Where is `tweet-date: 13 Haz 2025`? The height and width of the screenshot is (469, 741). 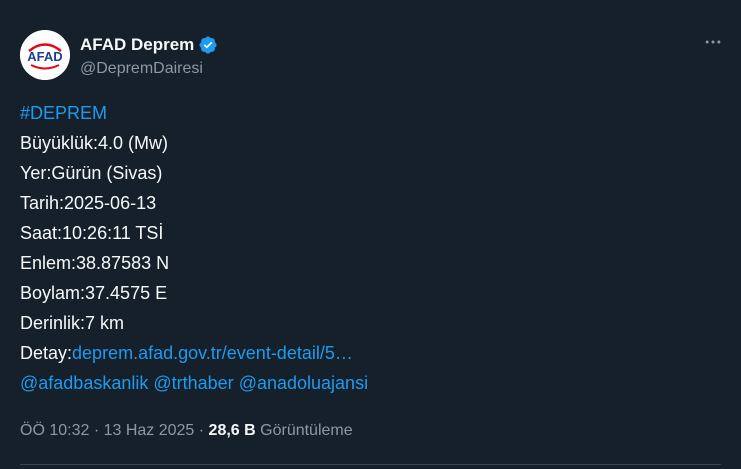 tweet-date: 13 Haz 2025 is located at coordinates (149, 430).